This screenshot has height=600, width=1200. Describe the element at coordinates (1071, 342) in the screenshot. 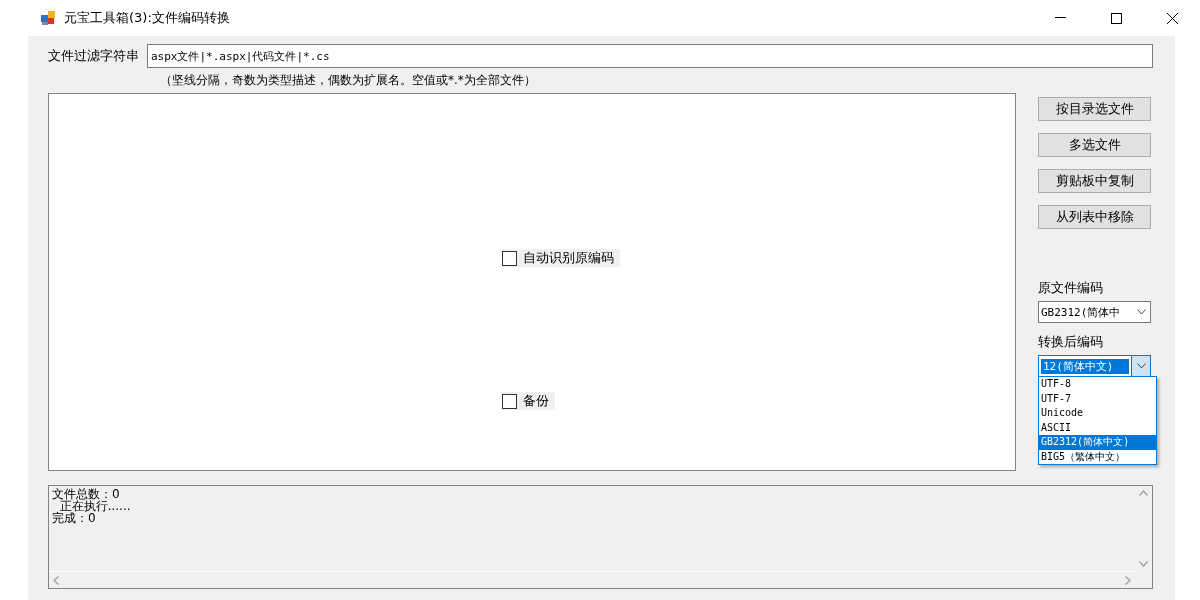

I see `target-encoding-label: 转换后编码` at that location.